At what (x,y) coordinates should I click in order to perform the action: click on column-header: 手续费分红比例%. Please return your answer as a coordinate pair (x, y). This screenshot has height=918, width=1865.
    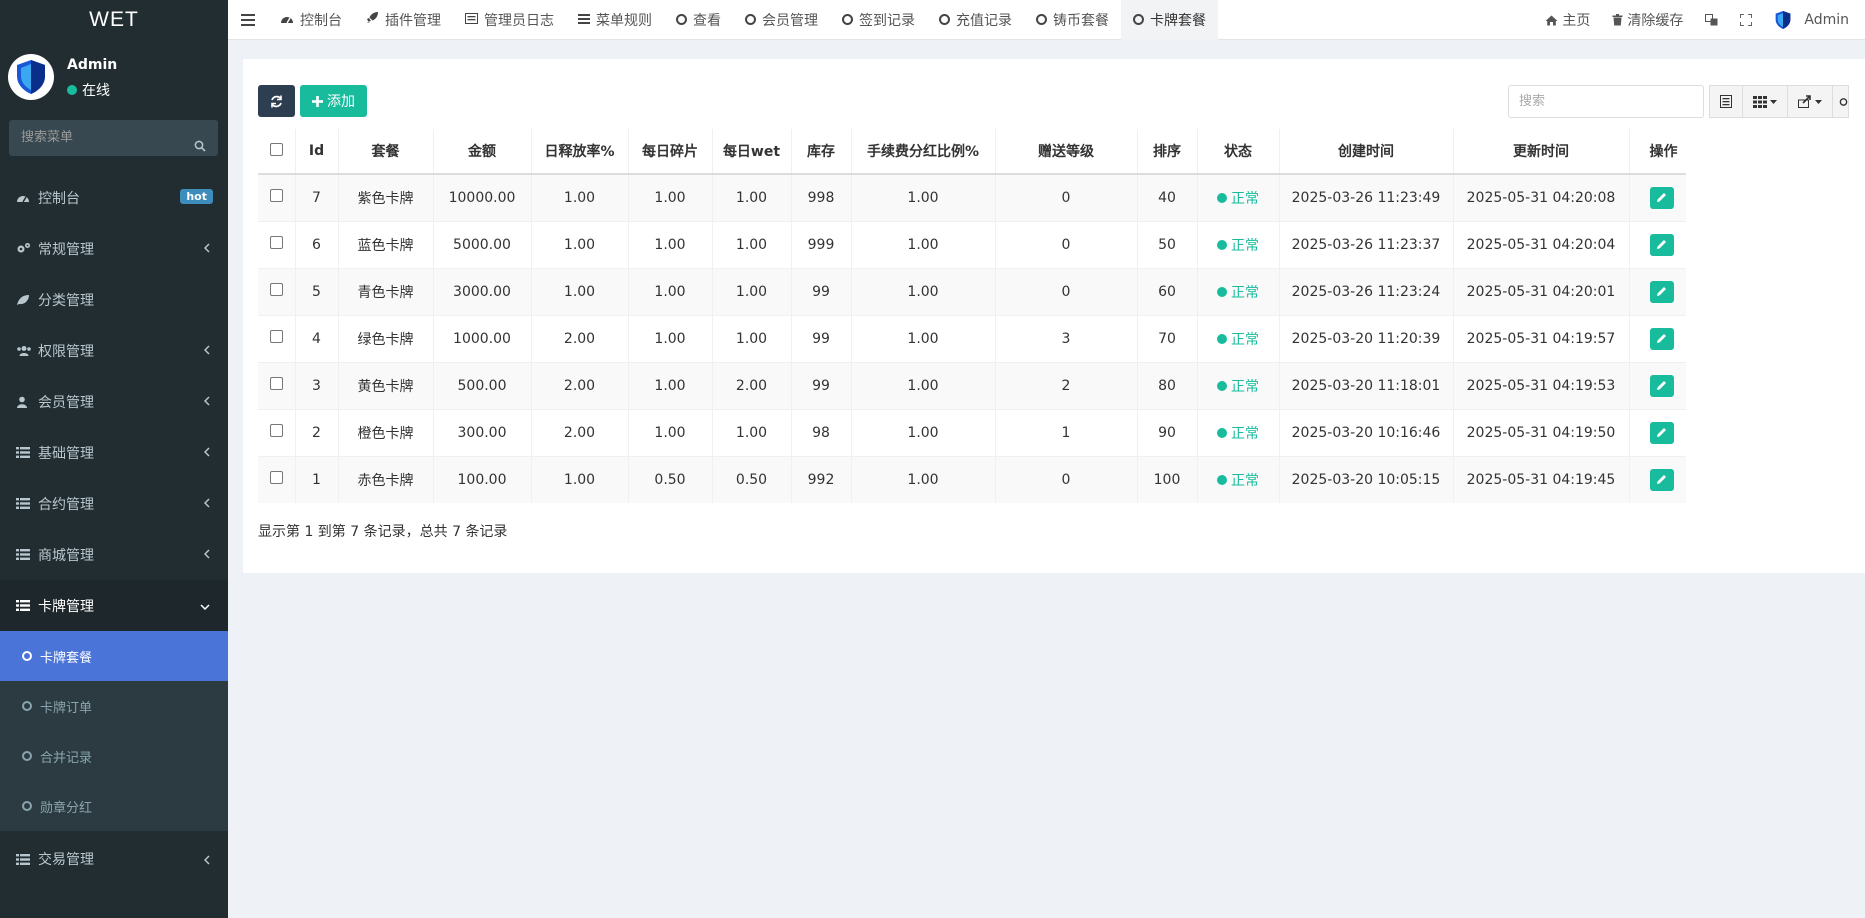
    Looking at the image, I should click on (922, 152).